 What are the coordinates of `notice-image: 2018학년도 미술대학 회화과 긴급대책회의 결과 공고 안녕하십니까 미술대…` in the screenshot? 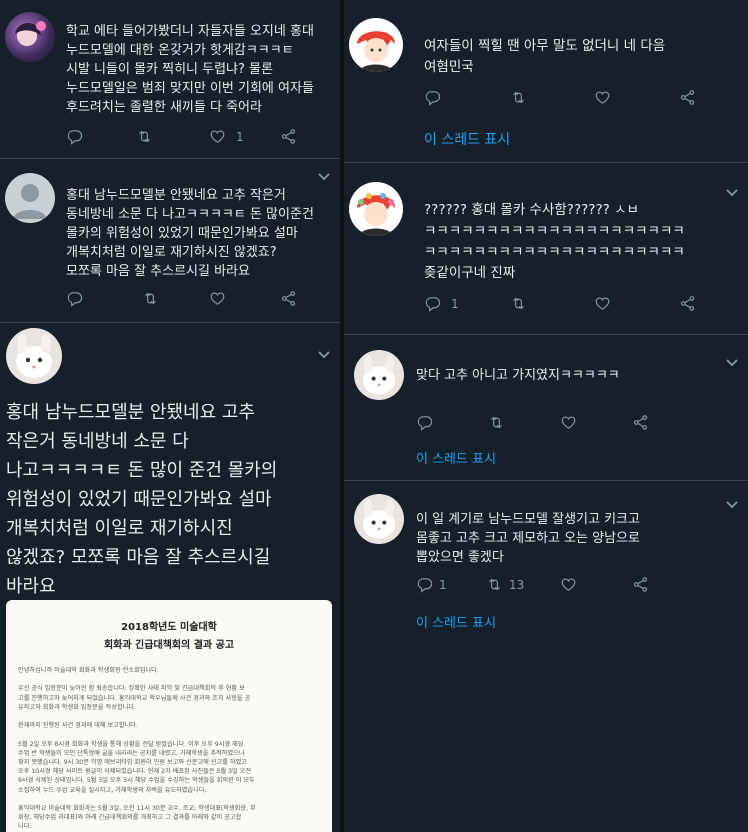 It's located at (169, 716).